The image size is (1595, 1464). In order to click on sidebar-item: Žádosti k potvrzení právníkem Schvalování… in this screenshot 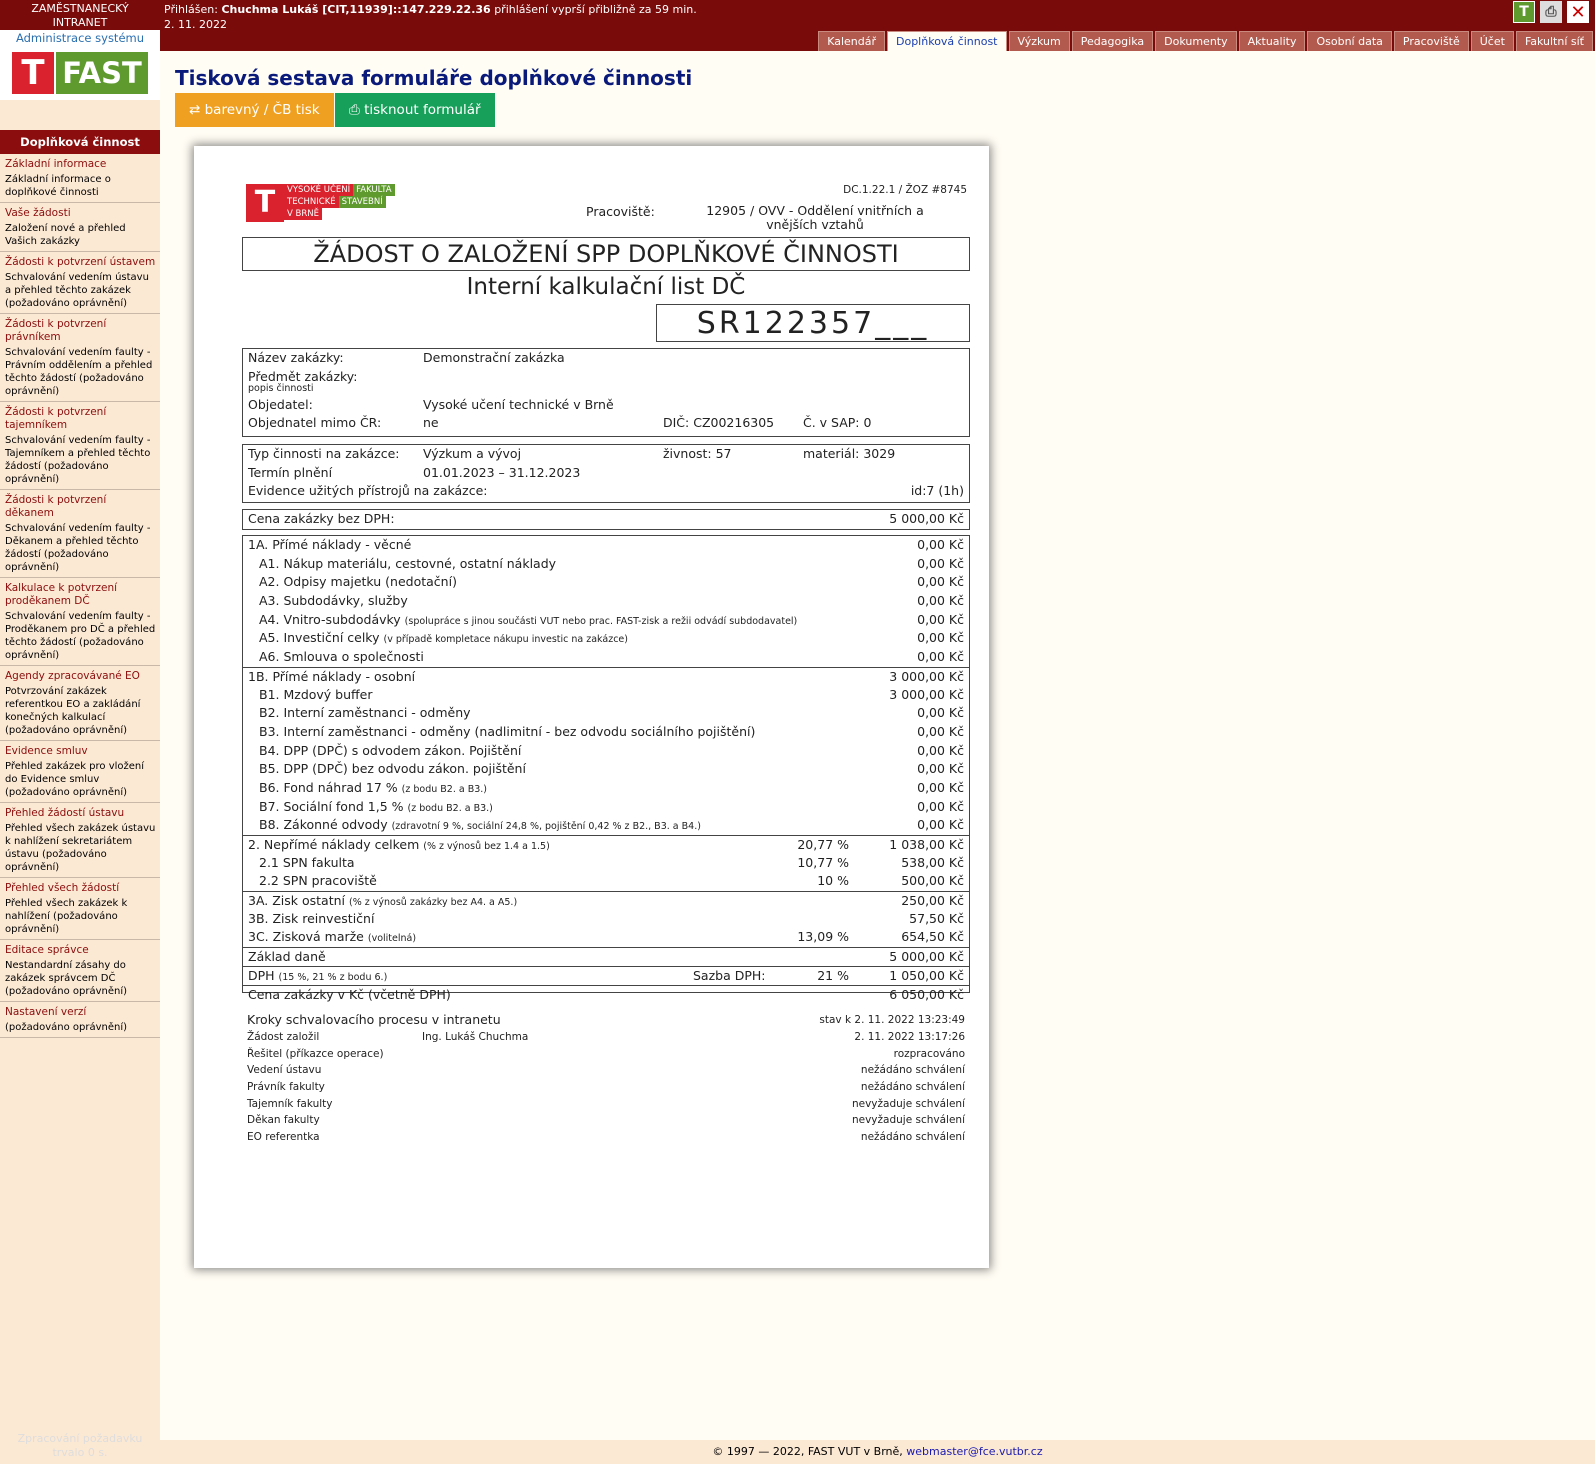, I will do `click(80, 358)`.